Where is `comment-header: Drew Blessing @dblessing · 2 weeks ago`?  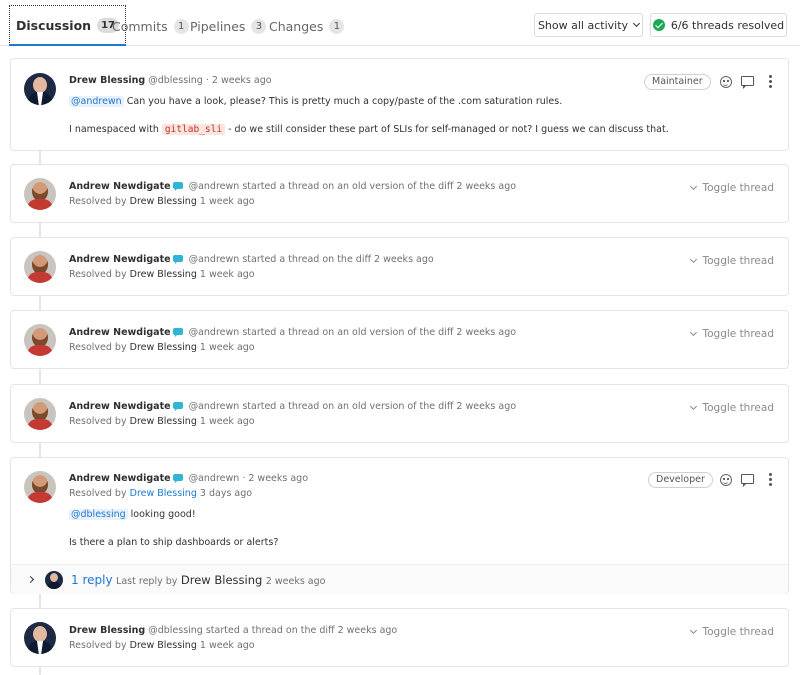
comment-header: Drew Blessing @dblessing · 2 weeks ago is located at coordinates (170, 80).